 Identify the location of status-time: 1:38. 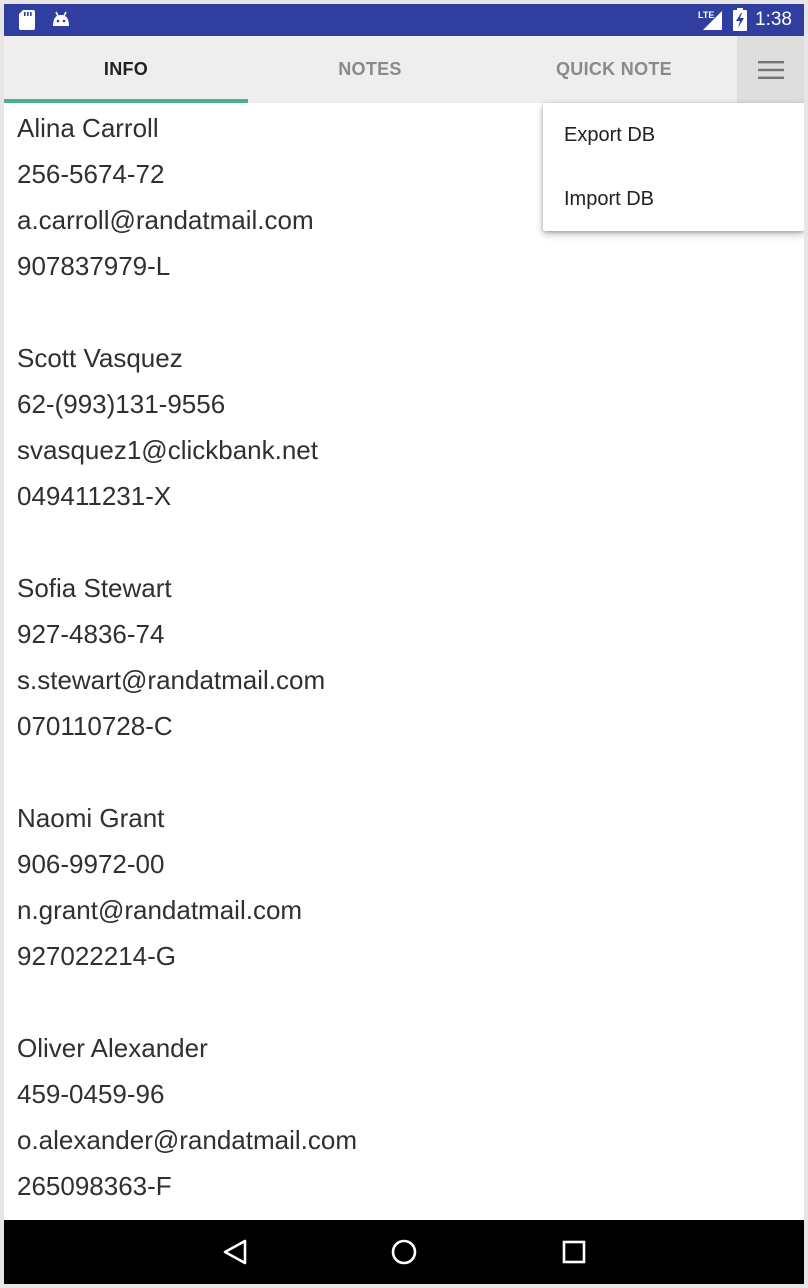
(773, 19).